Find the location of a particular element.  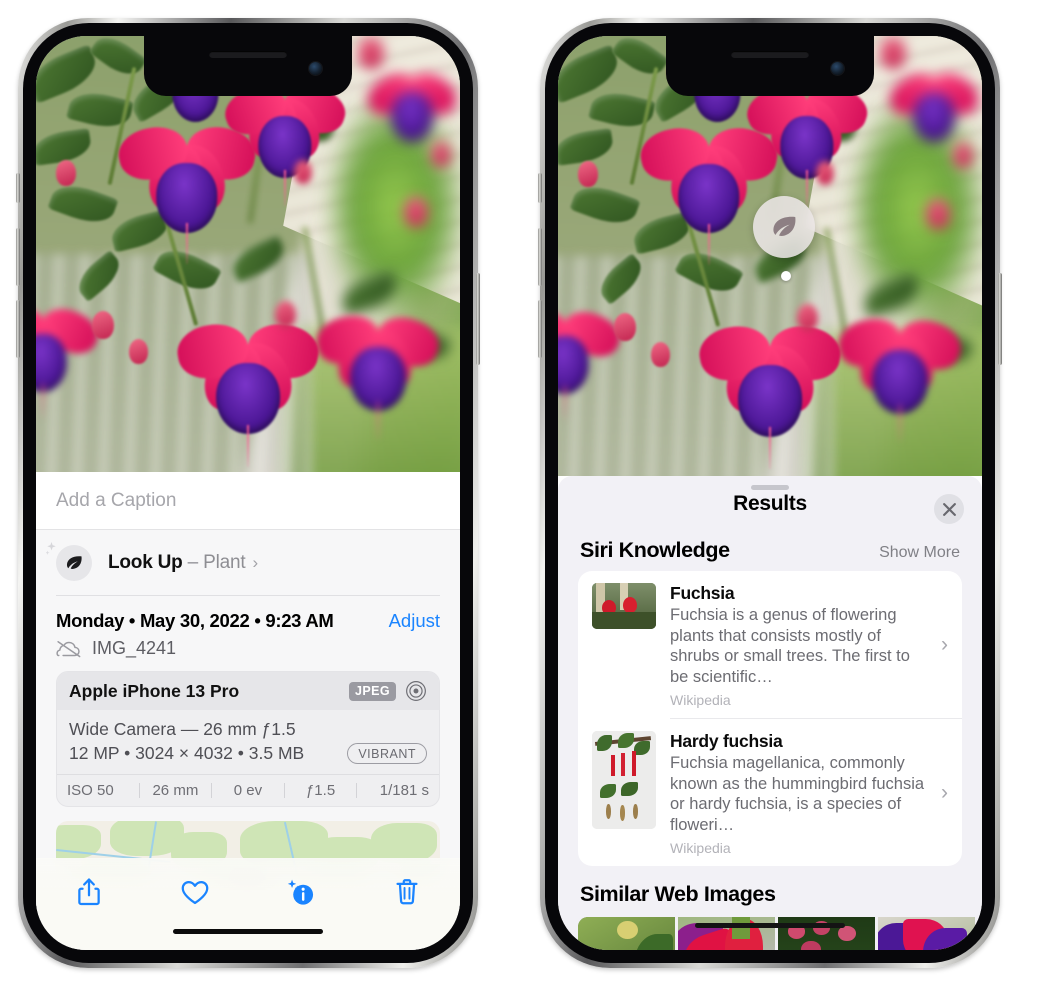

exif-footer: ISO 50 26 mm 0 ev ƒ1.5 1/181 s is located at coordinates (248, 790).